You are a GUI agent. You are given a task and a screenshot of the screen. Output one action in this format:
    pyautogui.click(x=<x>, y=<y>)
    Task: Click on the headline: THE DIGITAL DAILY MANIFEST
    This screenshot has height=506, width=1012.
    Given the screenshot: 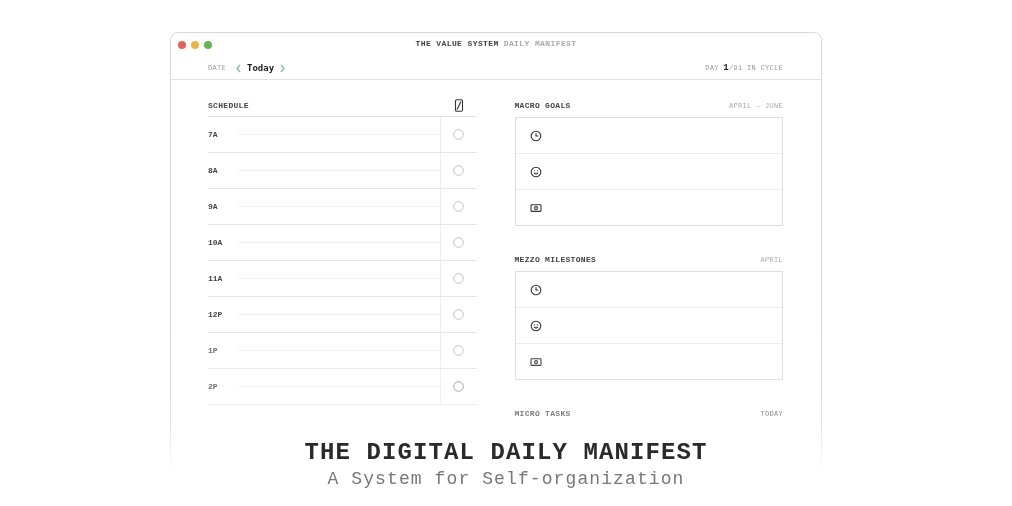 What is the action you would take?
    pyautogui.click(x=506, y=453)
    